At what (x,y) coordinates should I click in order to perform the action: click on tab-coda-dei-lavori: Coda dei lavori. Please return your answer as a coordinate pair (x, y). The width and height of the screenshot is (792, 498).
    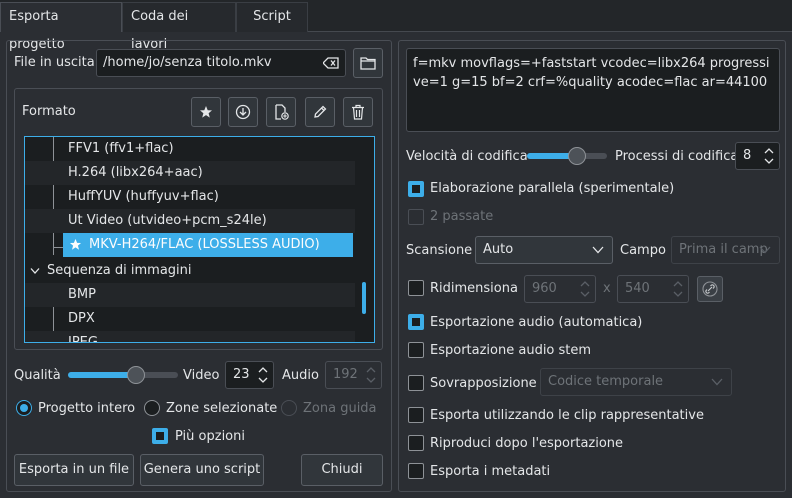
    Looking at the image, I should click on (179, 27).